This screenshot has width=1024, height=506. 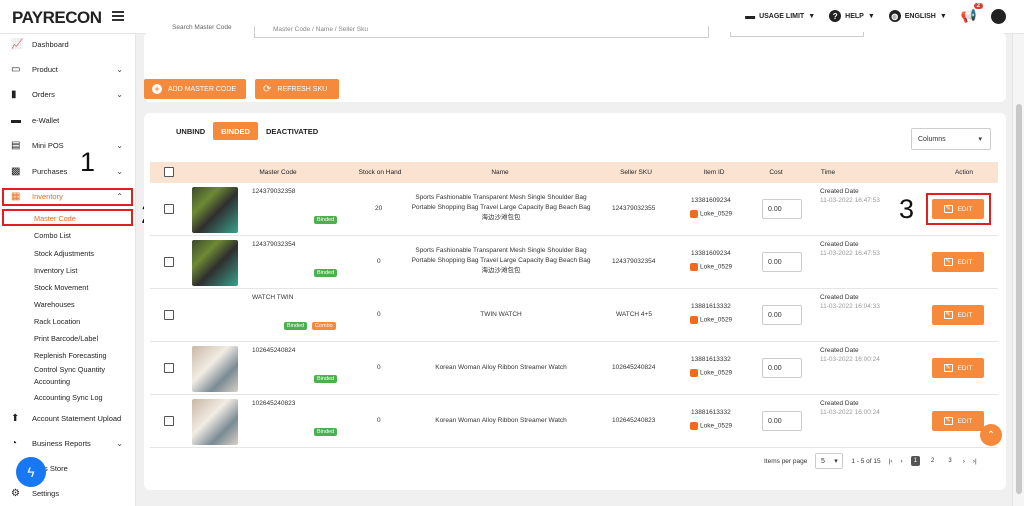 I want to click on page-number: 1, so click(x=915, y=461).